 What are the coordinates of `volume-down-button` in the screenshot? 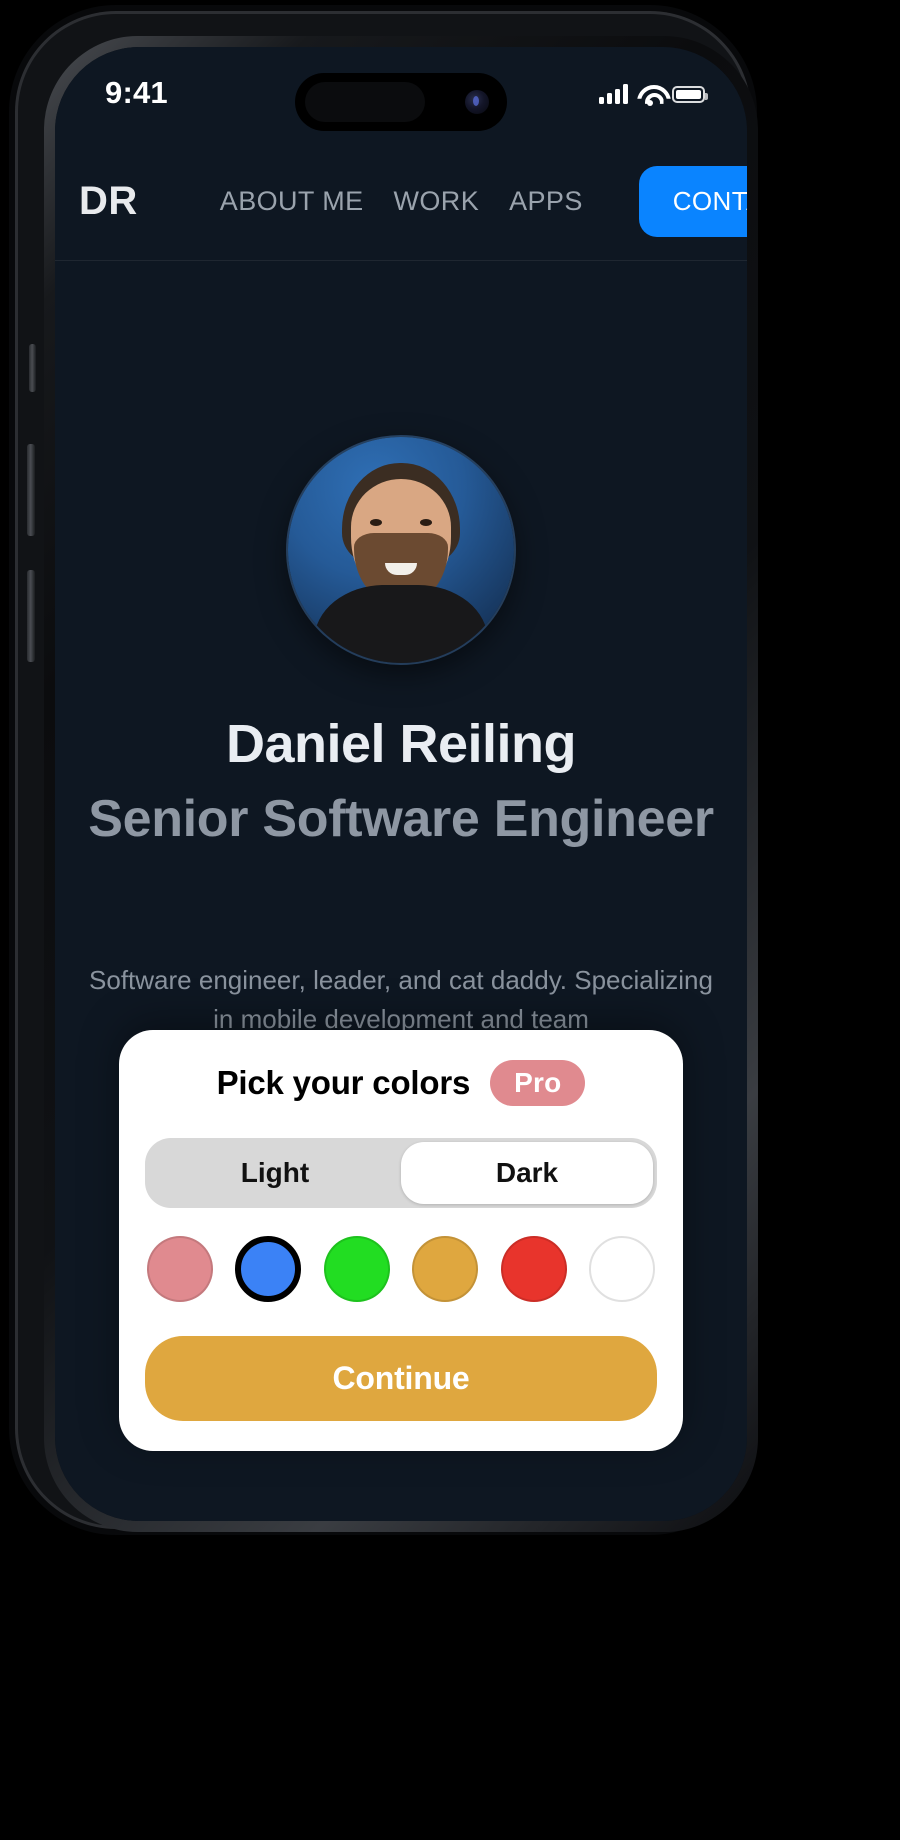 It's located at (31, 616).